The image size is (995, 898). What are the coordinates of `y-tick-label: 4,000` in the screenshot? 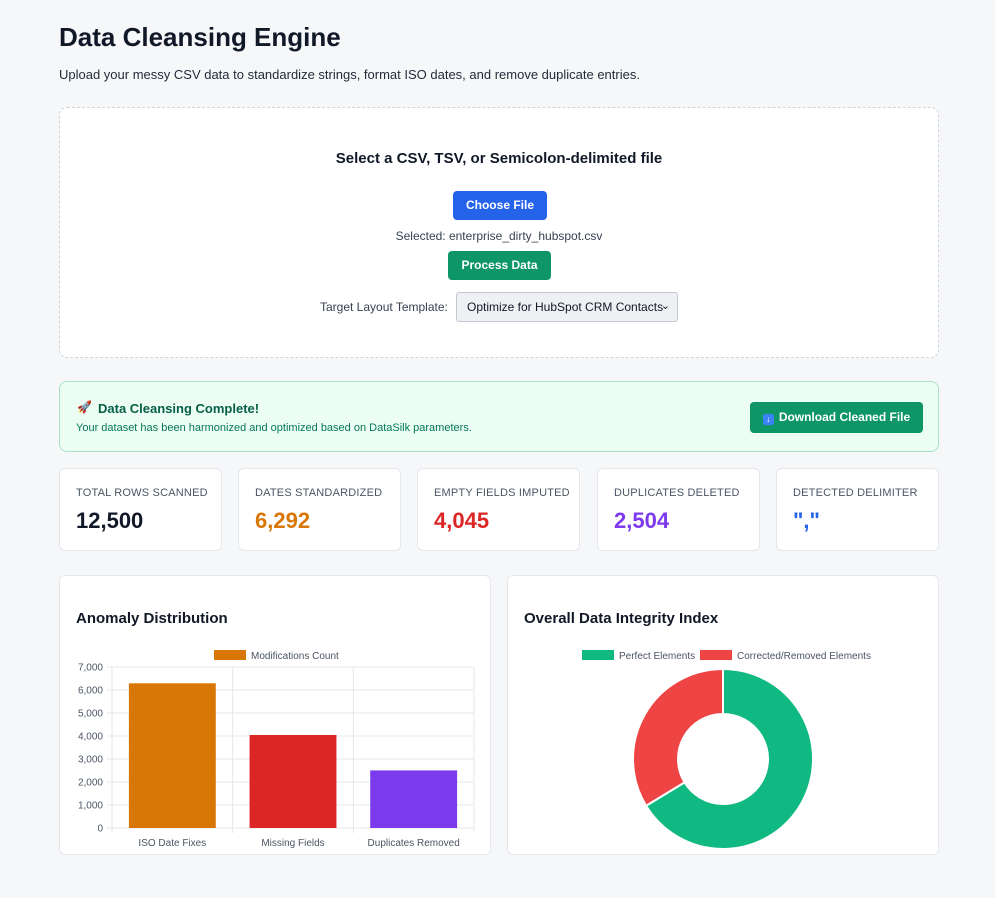 It's located at (90, 737).